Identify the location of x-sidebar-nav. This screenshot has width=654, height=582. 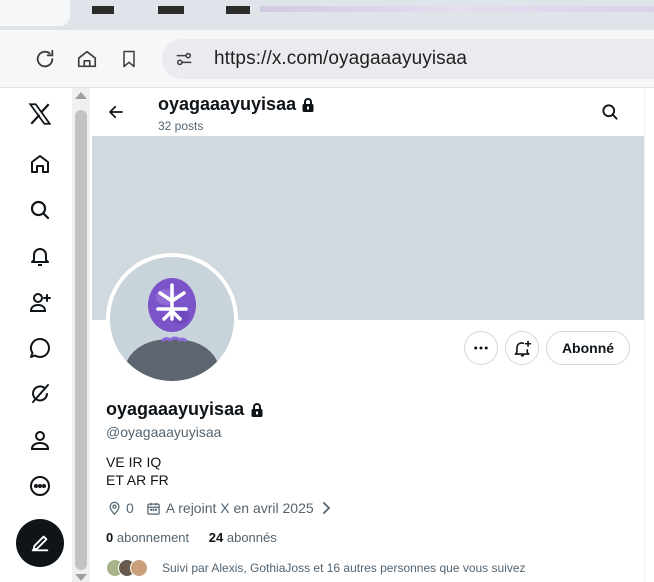
(36, 335).